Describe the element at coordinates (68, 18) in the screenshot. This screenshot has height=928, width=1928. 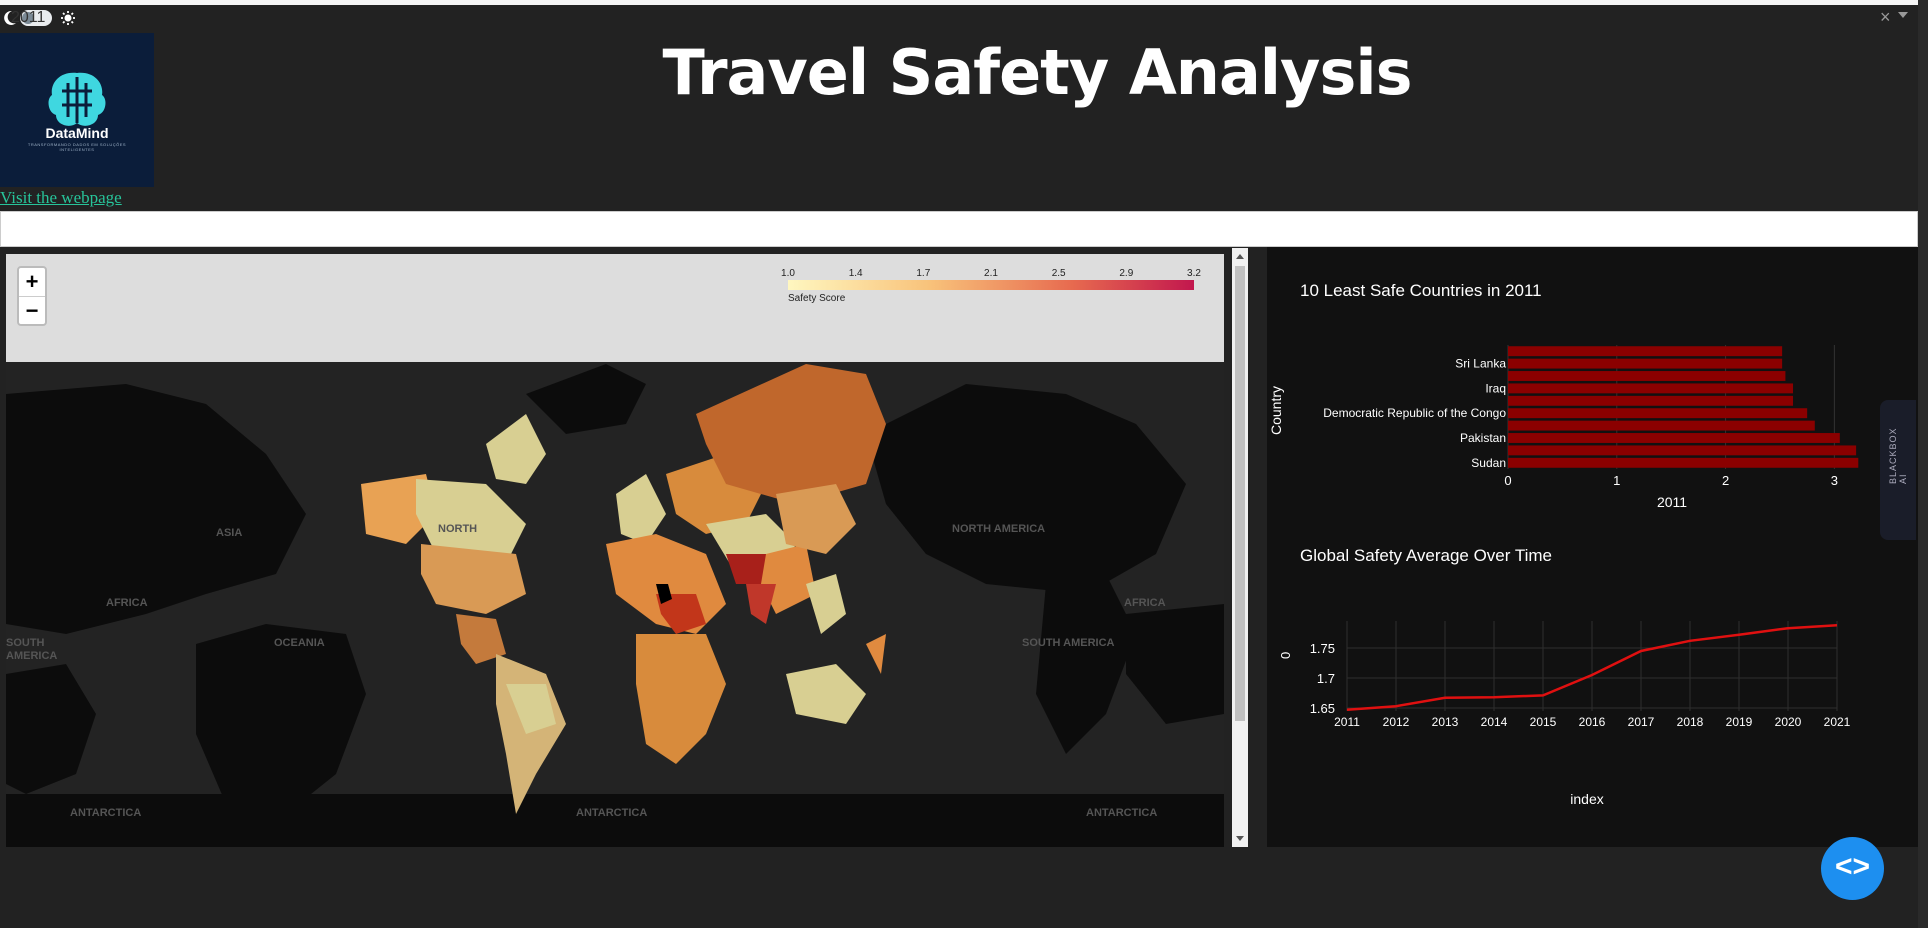
I see `sun-icon` at that location.